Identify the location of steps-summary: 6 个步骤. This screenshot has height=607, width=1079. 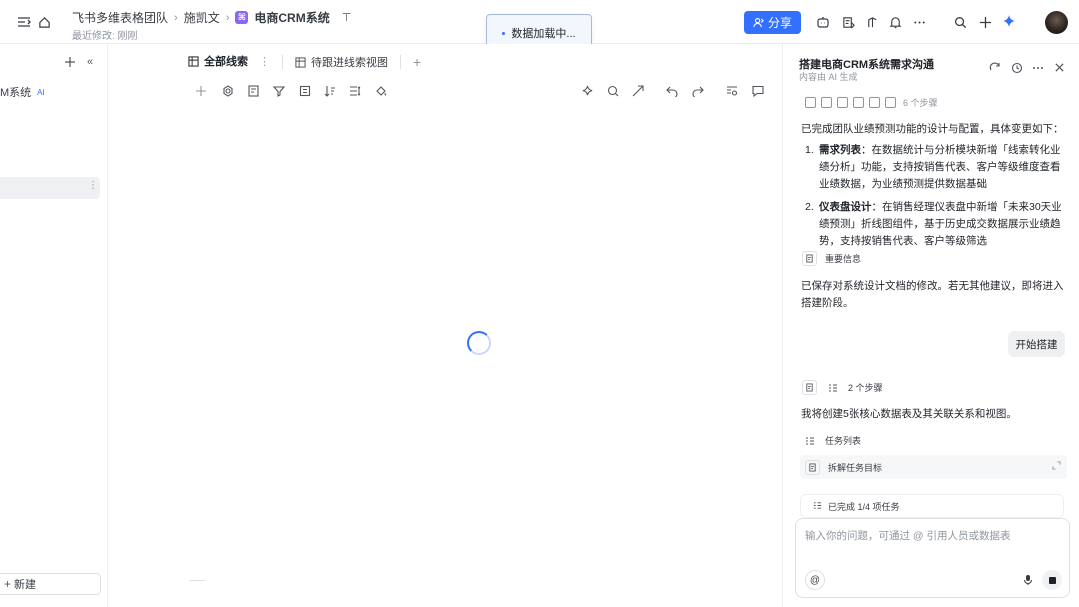
(871, 102).